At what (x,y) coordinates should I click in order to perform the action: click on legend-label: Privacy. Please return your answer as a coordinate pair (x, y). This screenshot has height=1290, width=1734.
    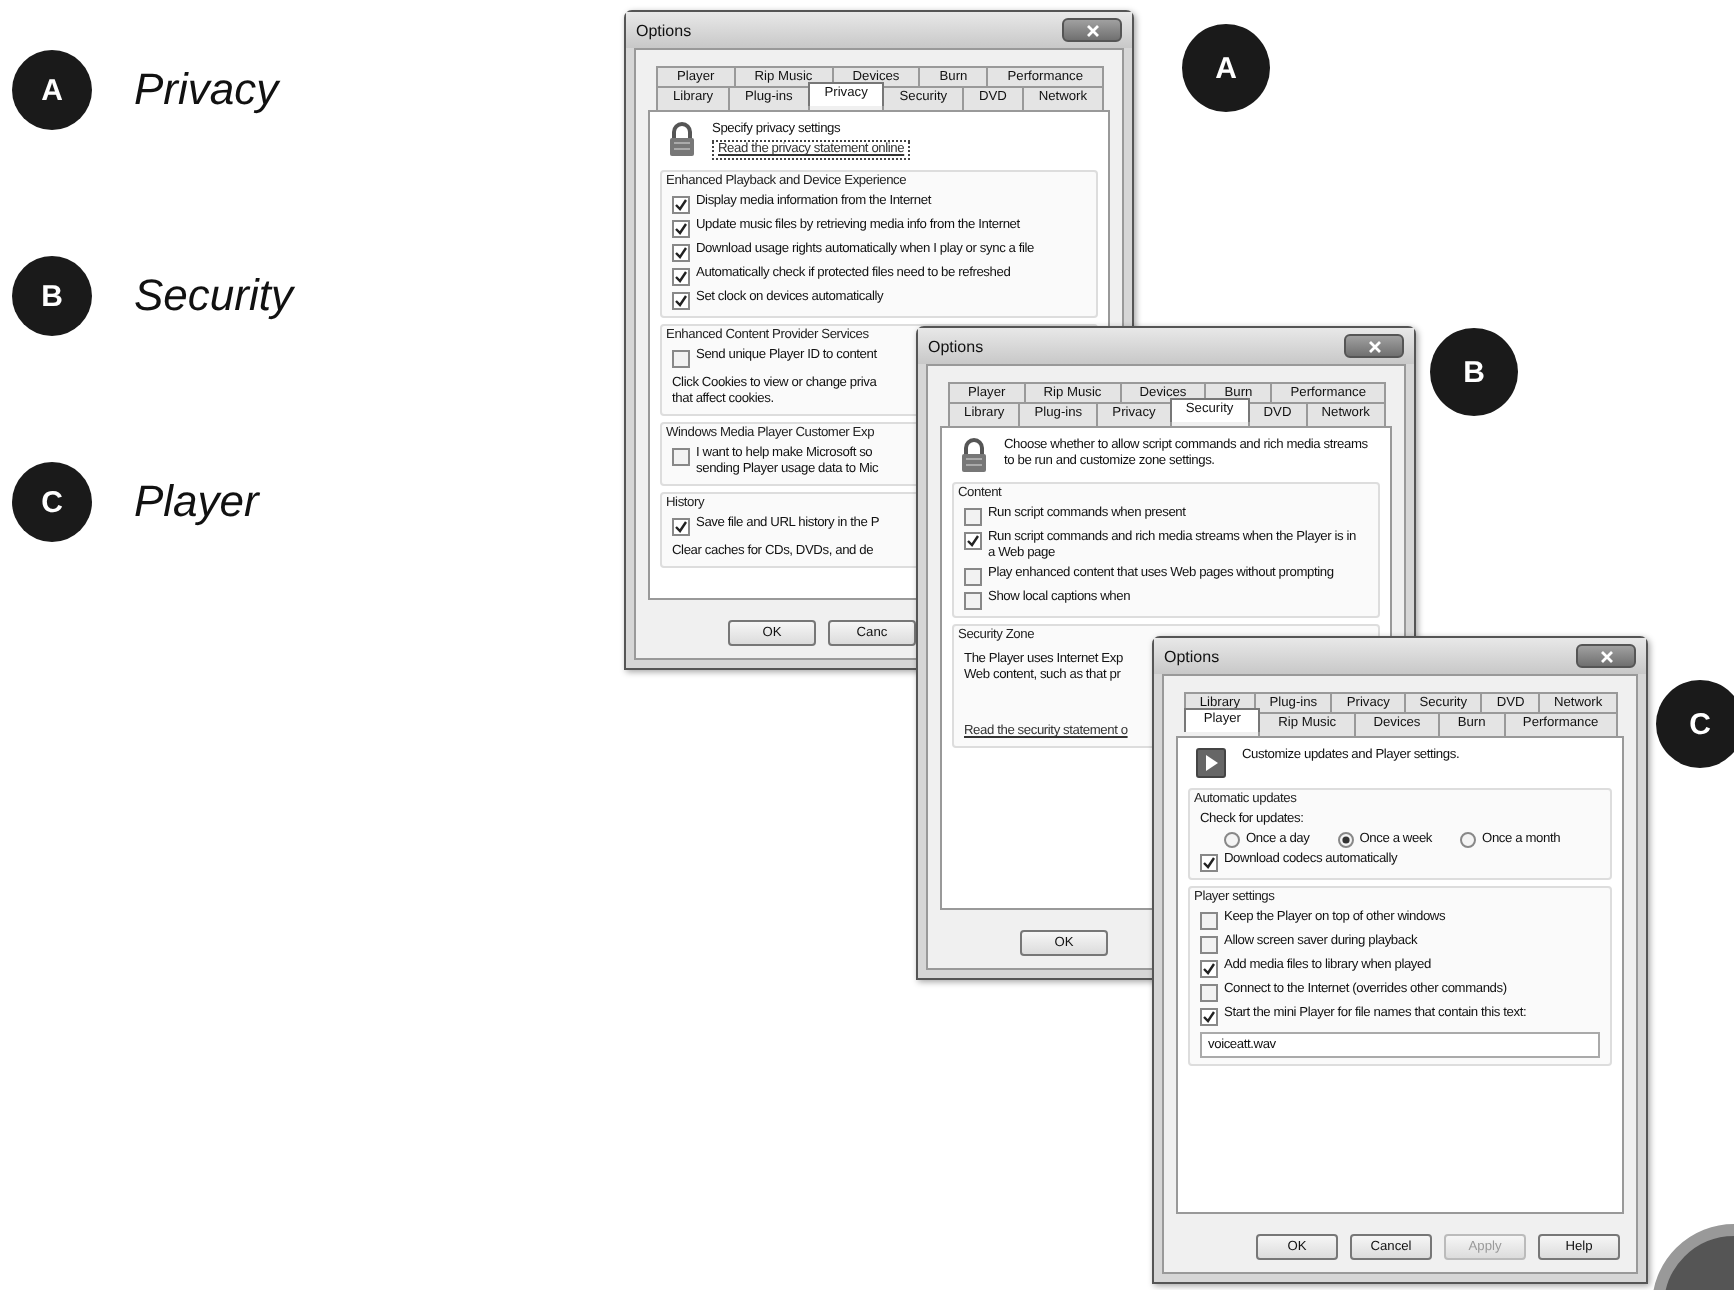
    Looking at the image, I should click on (206, 90).